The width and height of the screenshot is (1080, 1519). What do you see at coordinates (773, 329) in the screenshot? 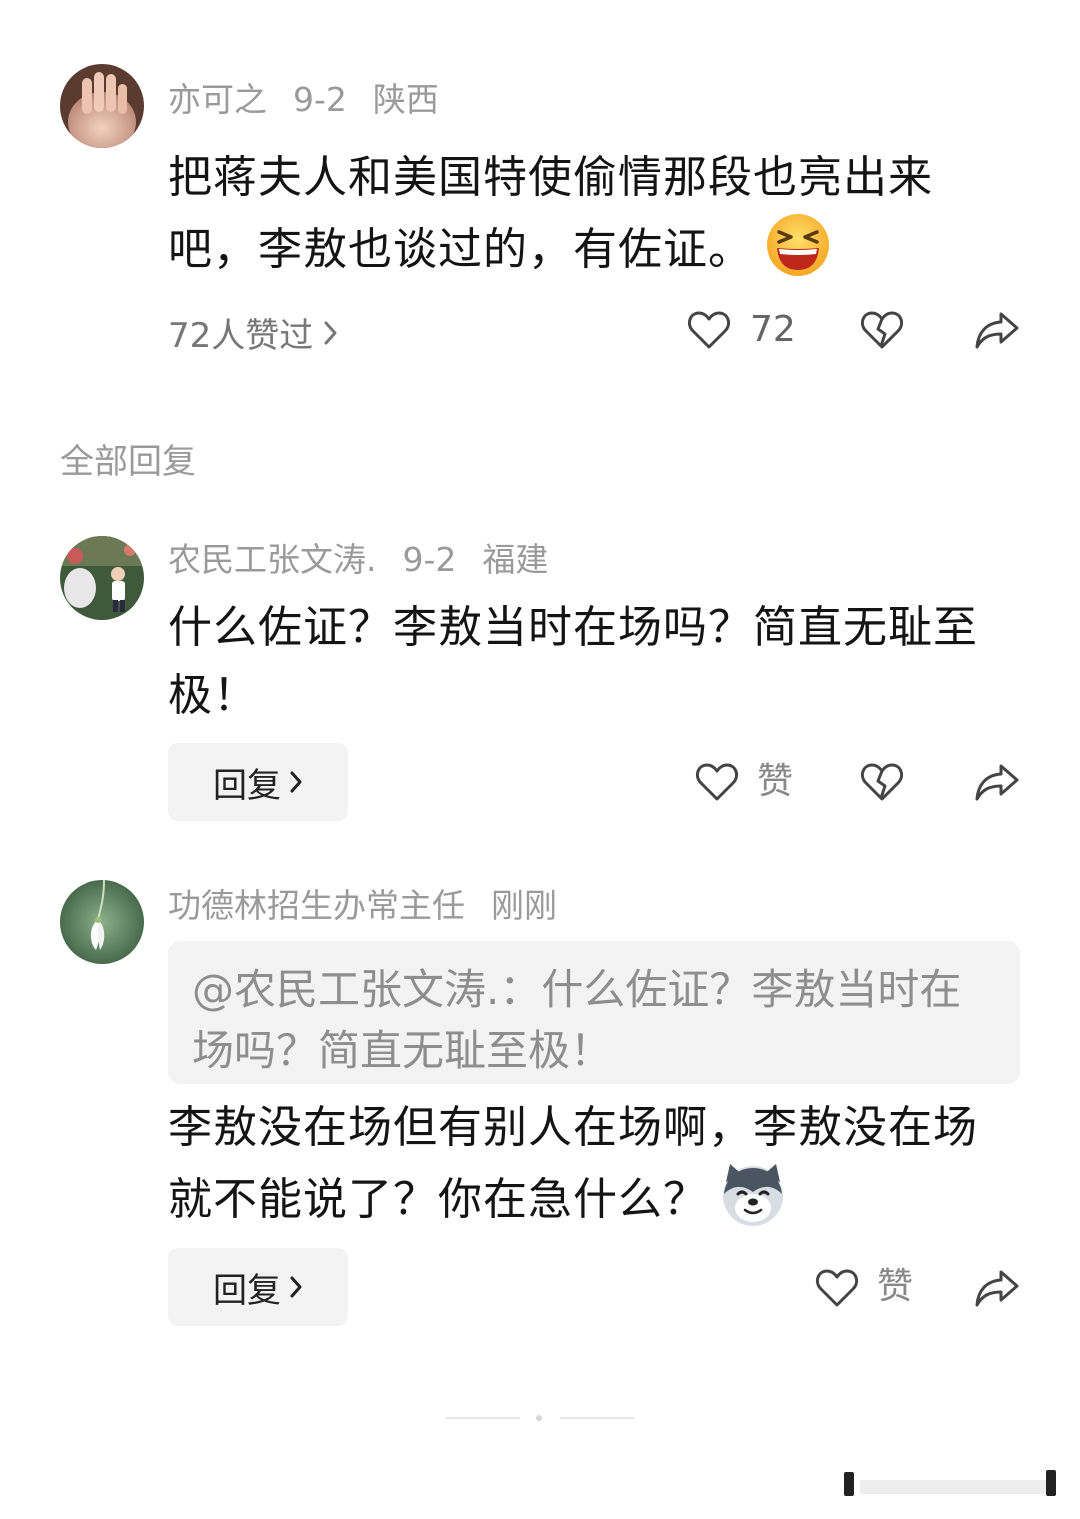
I see `main-like-count: 72` at bounding box center [773, 329].